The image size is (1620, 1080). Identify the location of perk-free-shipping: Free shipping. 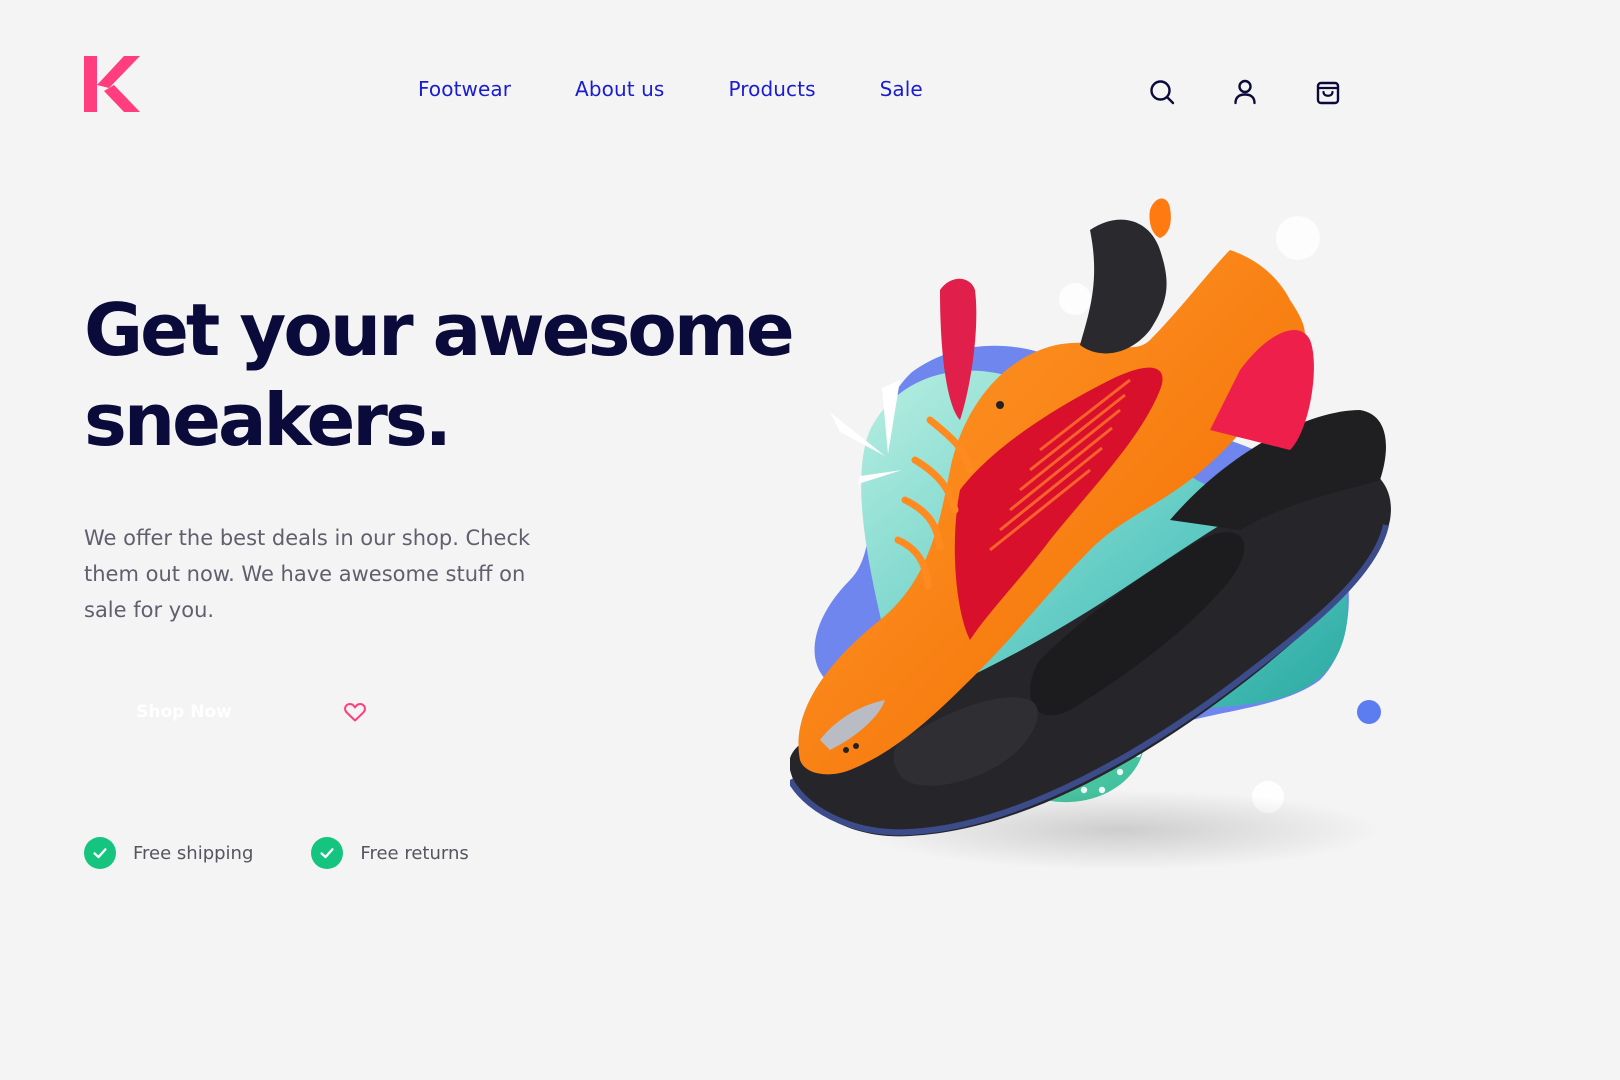
(168, 853).